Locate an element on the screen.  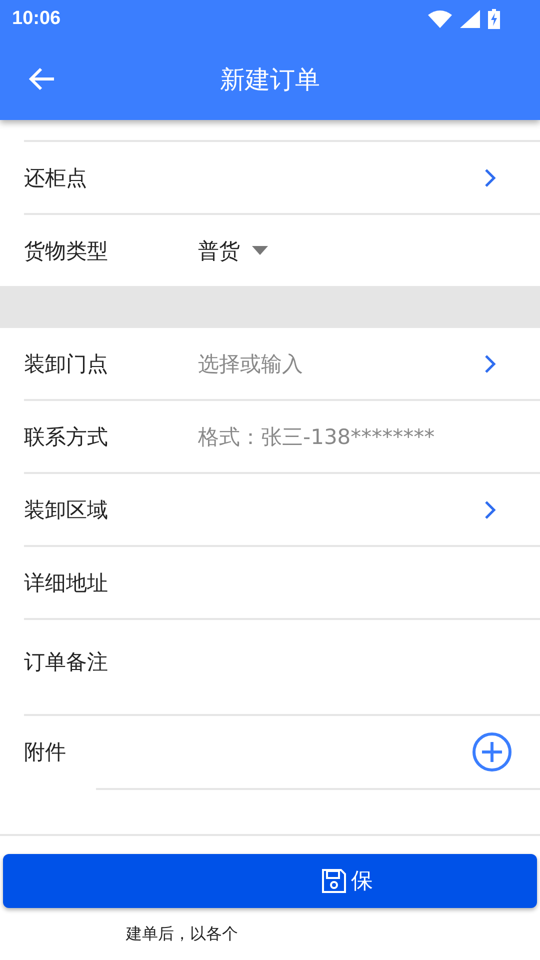
field-label: 还柜点 is located at coordinates (56, 178).